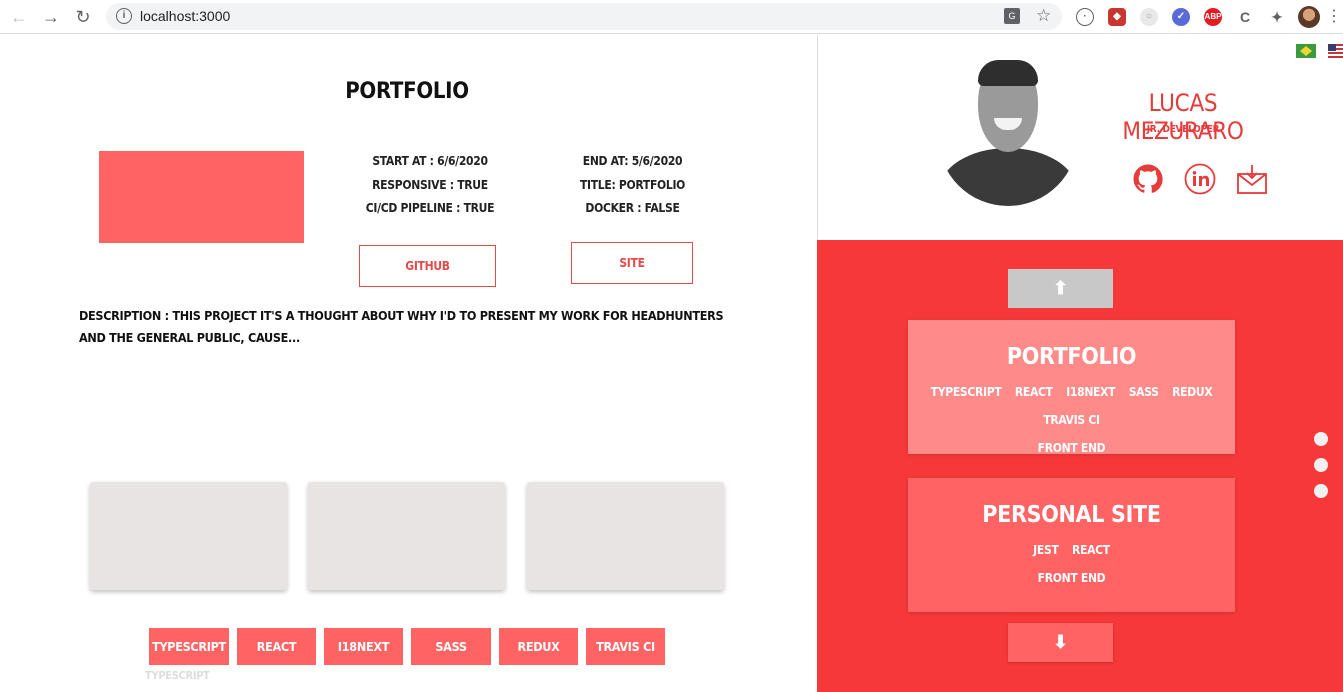  What do you see at coordinates (1046, 550) in the screenshot?
I see `card-tech: JEST` at bounding box center [1046, 550].